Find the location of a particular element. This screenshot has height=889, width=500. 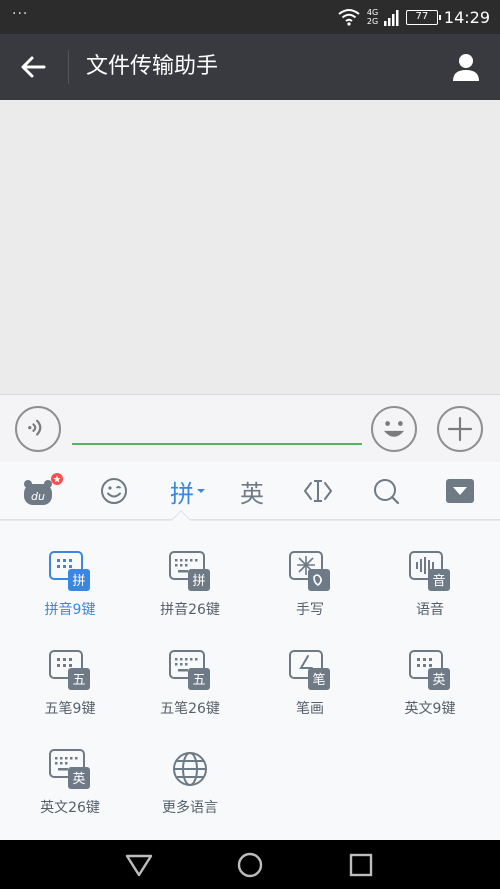

dropdown-arrow-icon is located at coordinates (201, 491).